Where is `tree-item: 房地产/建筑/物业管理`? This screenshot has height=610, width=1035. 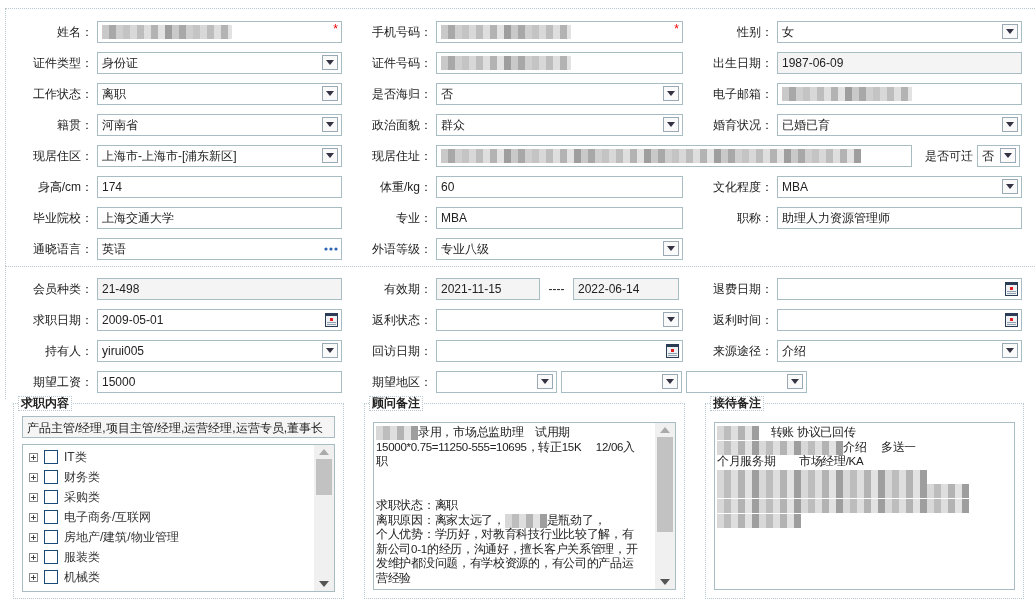
tree-item: 房地产/建筑/物业管理 is located at coordinates (121, 537).